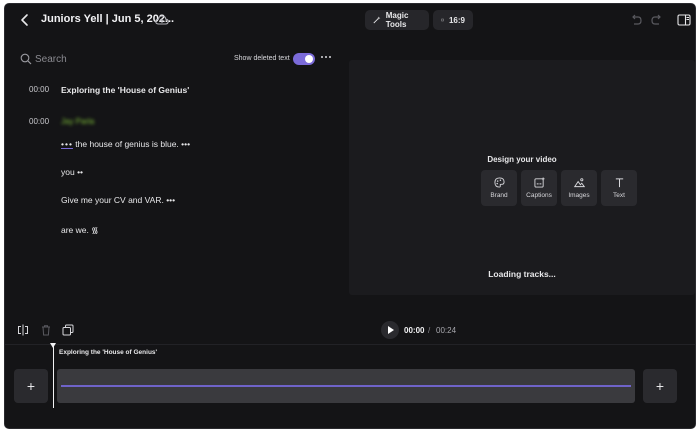 This screenshot has height=432, width=700. I want to click on brand-button: Brand, so click(499, 188).